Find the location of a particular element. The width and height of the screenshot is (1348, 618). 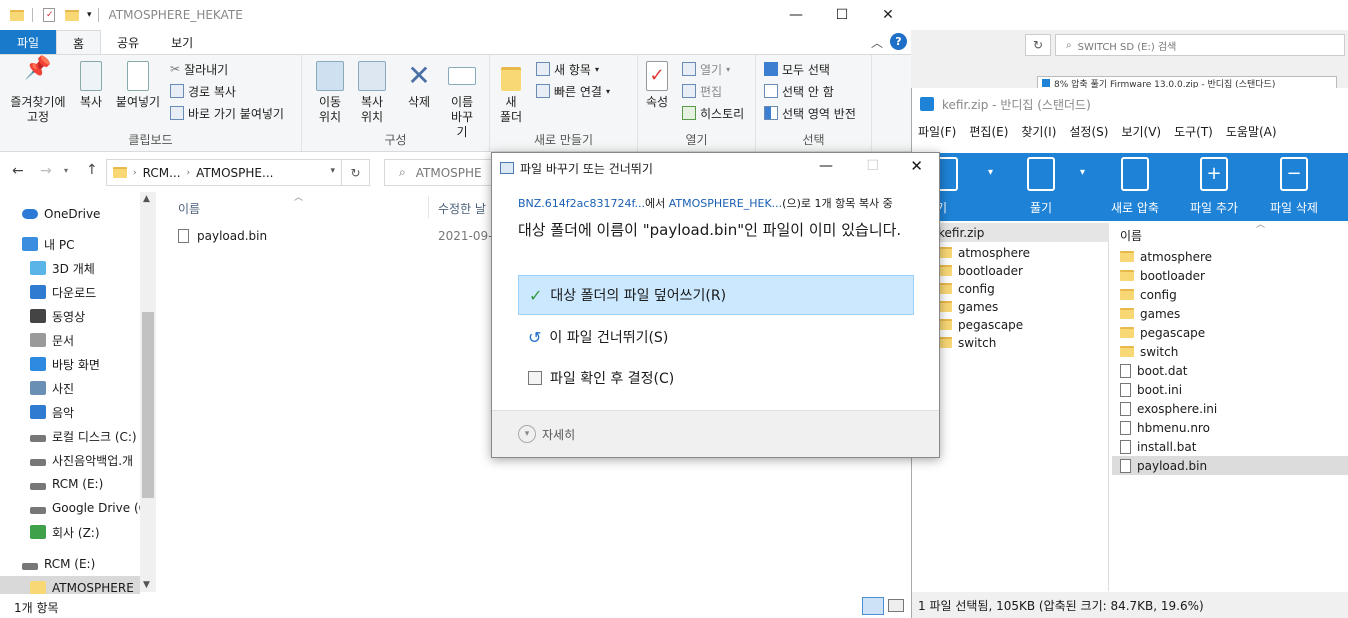

paste-button: 붙여넣기 is located at coordinates (138, 85).